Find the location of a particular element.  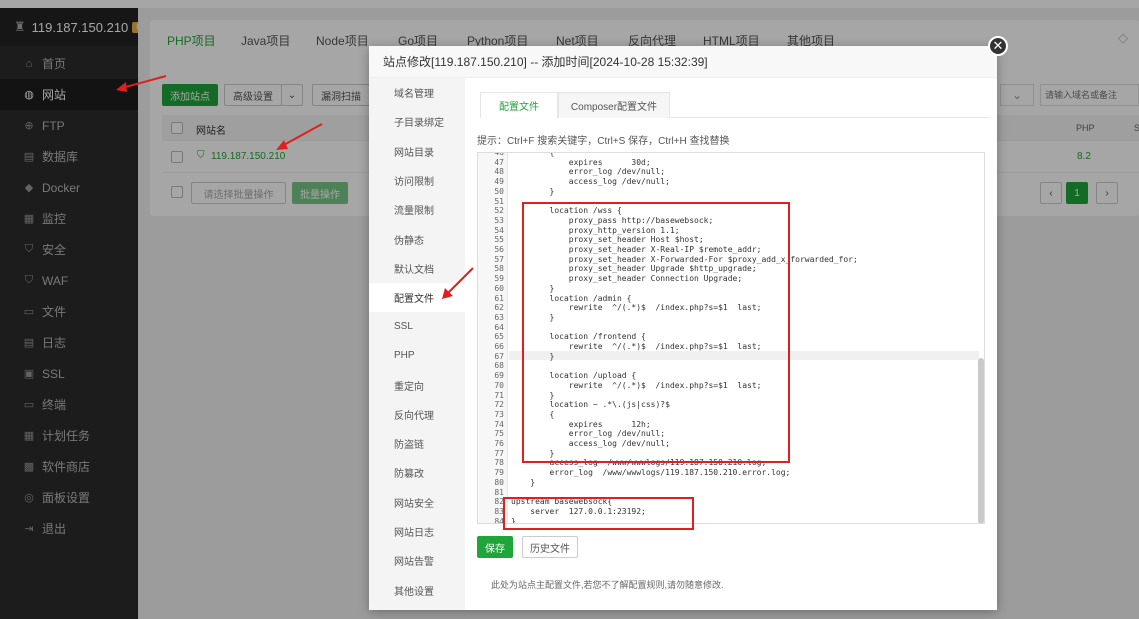

nav-ssl: SSL is located at coordinates (417, 326).